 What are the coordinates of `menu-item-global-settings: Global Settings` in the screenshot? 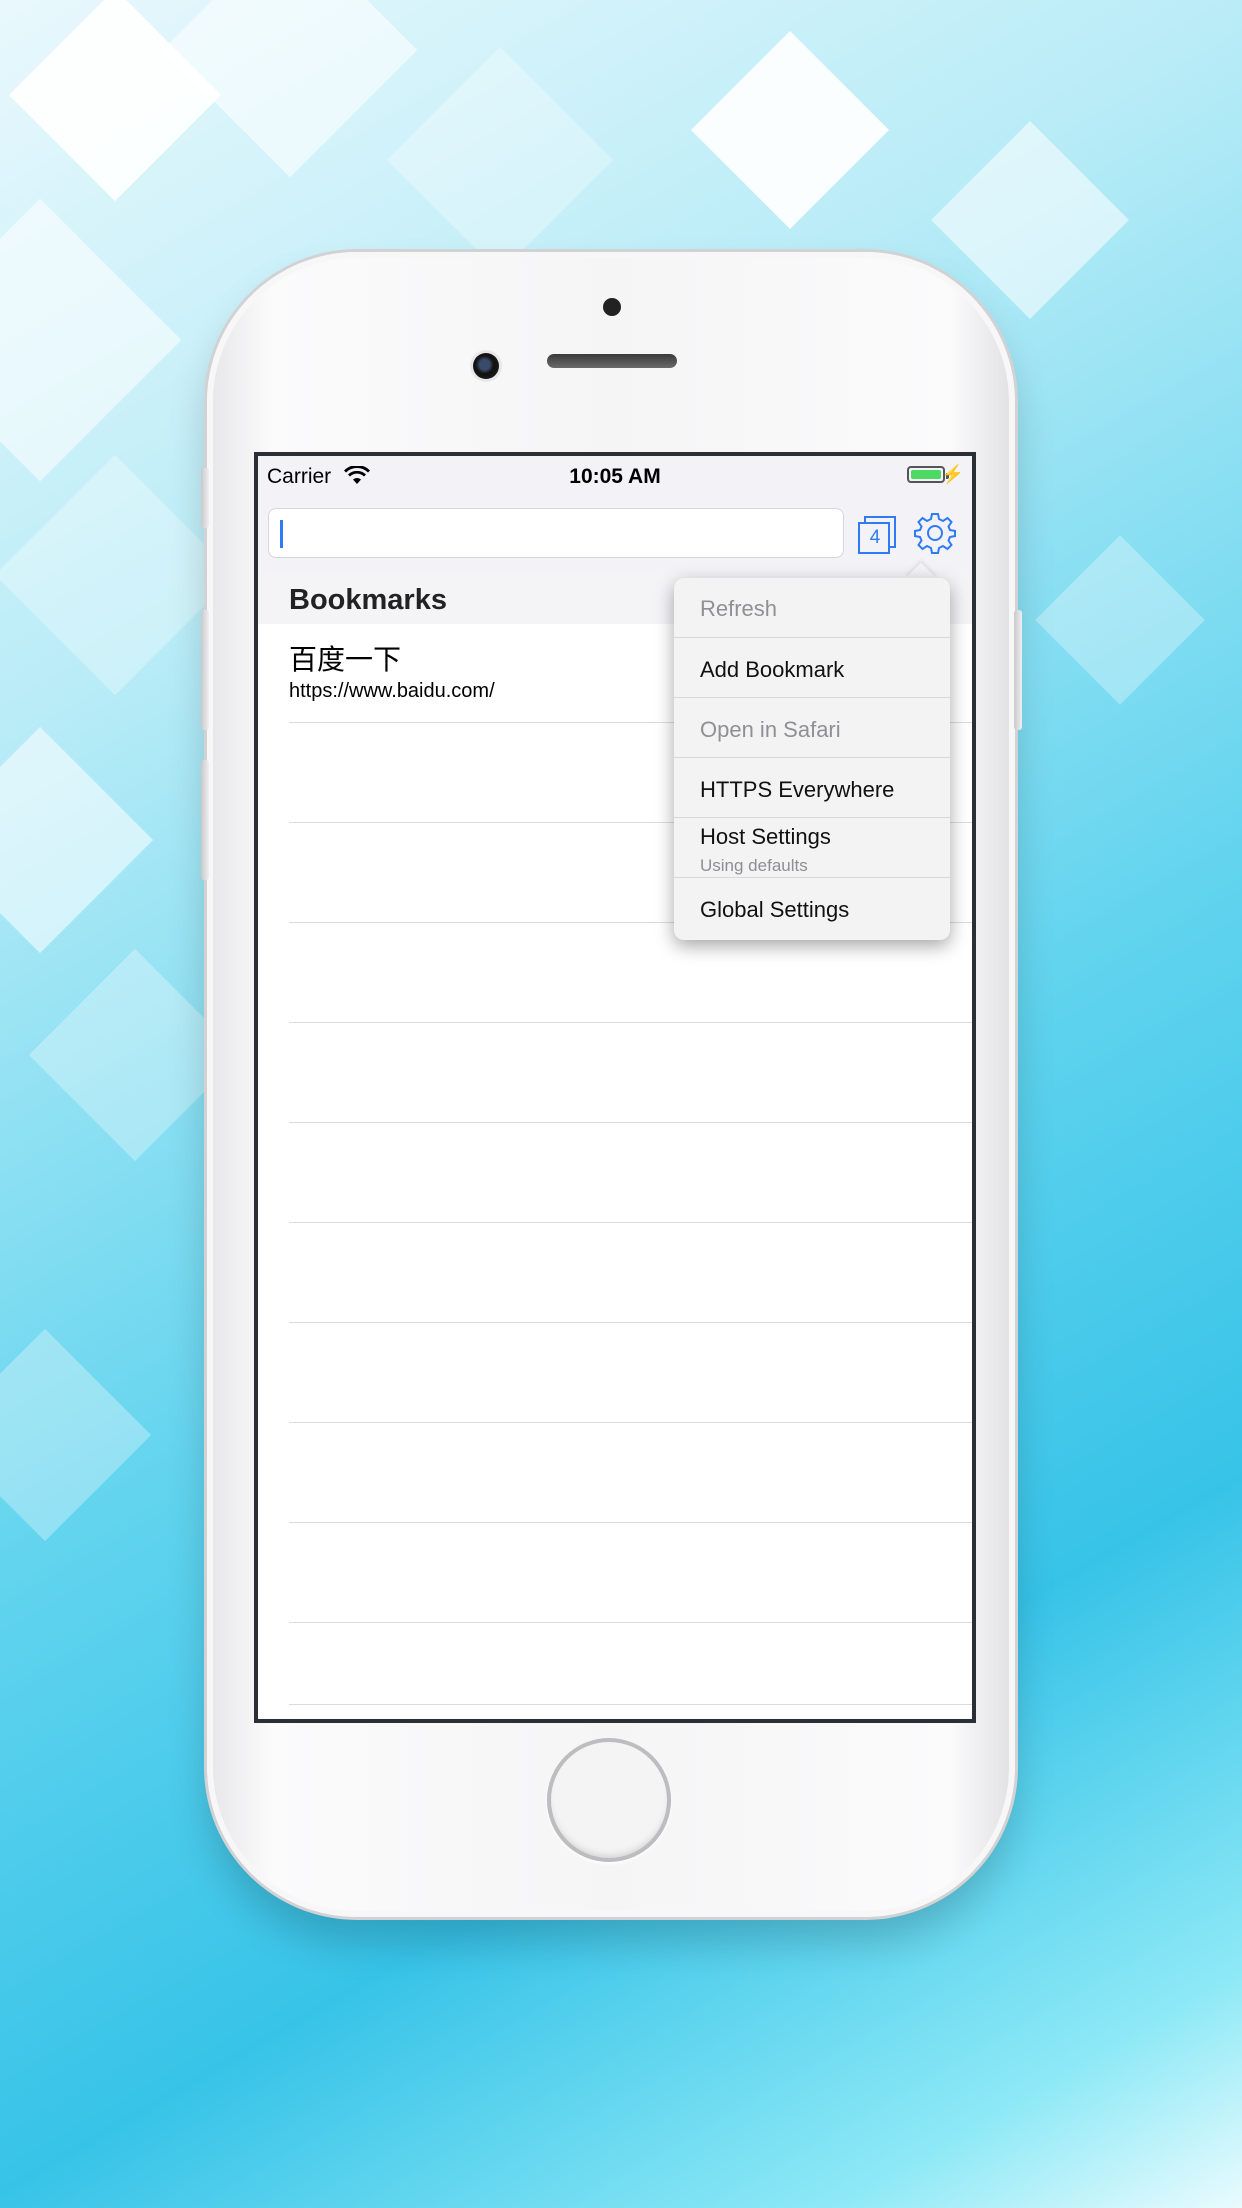 It's located at (812, 908).